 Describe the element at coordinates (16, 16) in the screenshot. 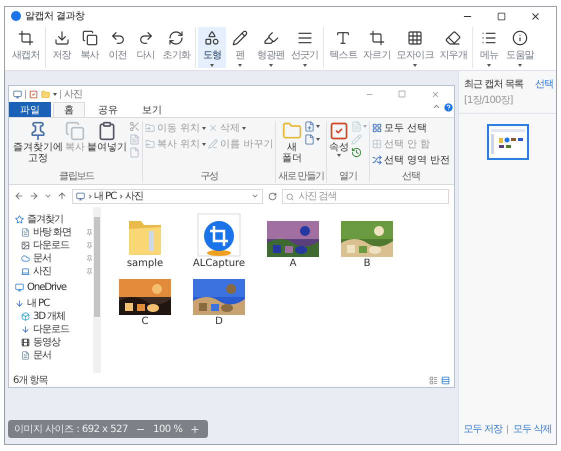

I see `app-logo-icon` at that location.